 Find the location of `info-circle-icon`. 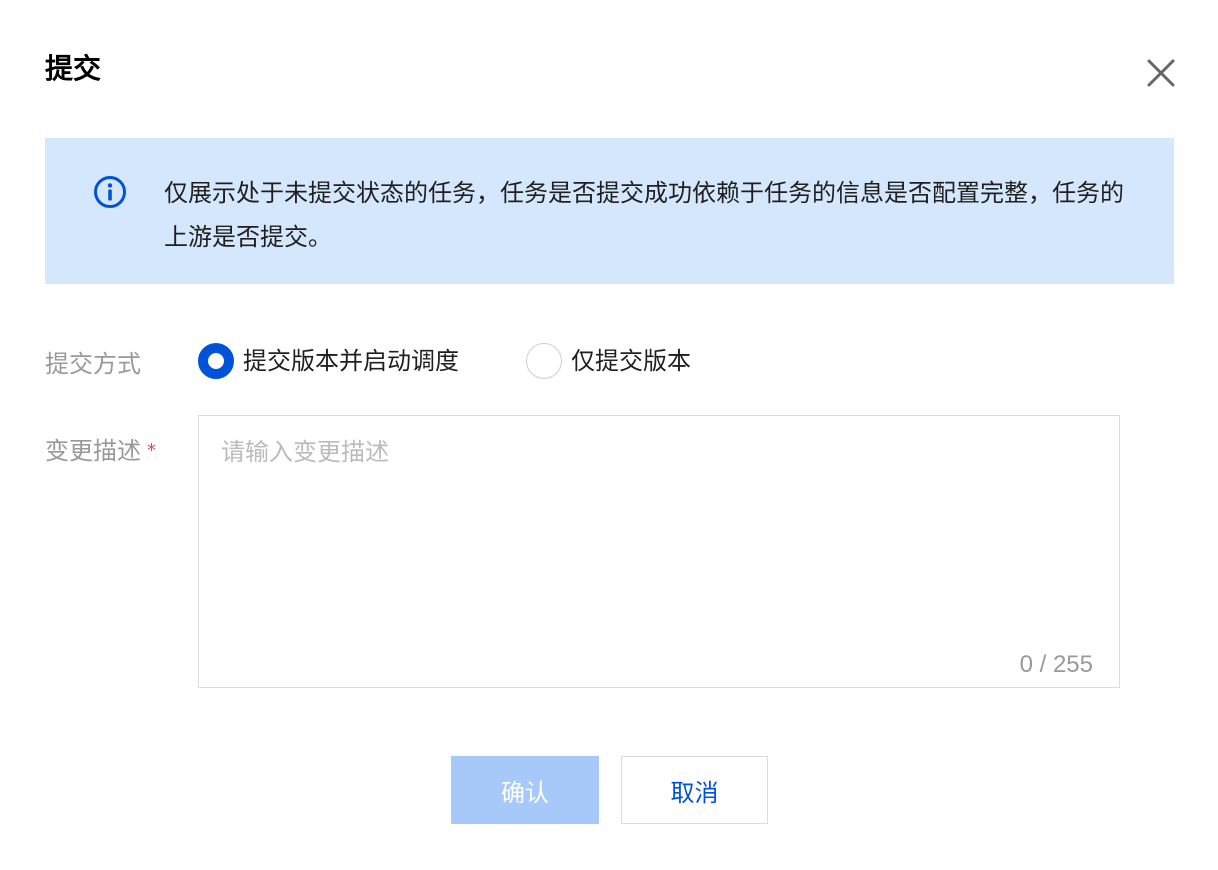

info-circle-icon is located at coordinates (110, 192).